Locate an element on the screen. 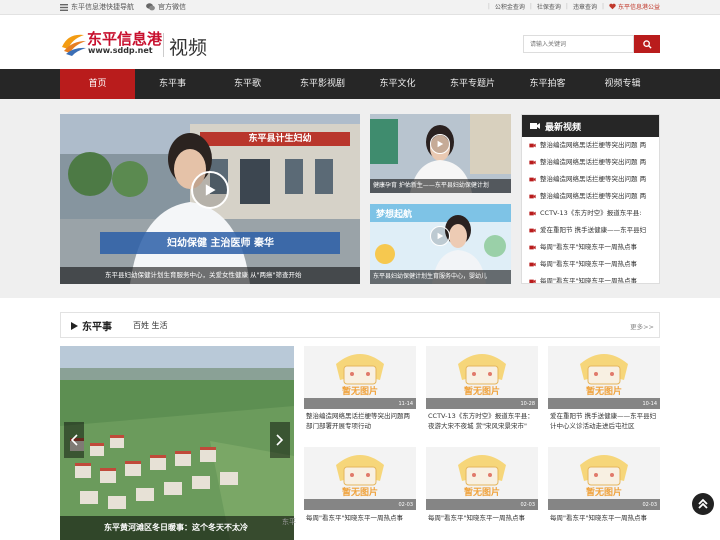 Image resolution: width=720 pixels, height=540 pixels. nav-item-home: 首页 is located at coordinates (97, 84).